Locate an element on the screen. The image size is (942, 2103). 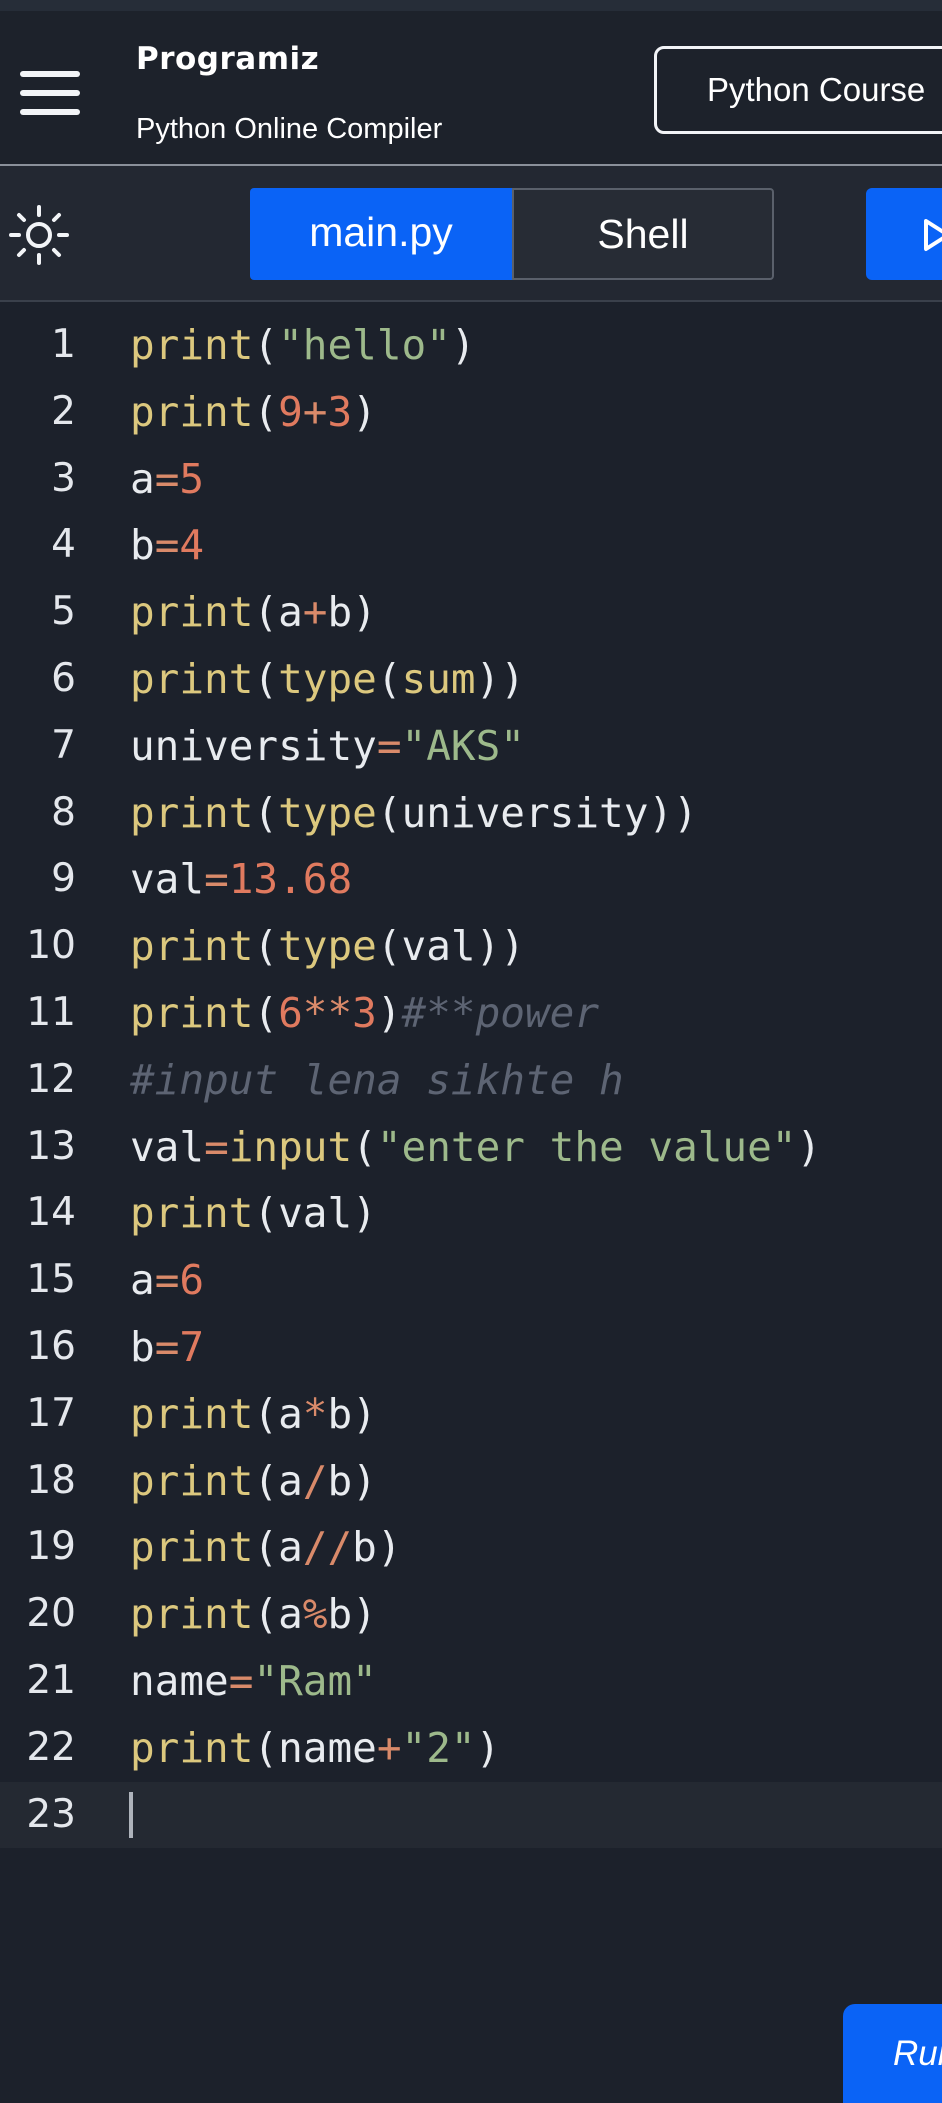
line-number: 4 is located at coordinates (63, 545).